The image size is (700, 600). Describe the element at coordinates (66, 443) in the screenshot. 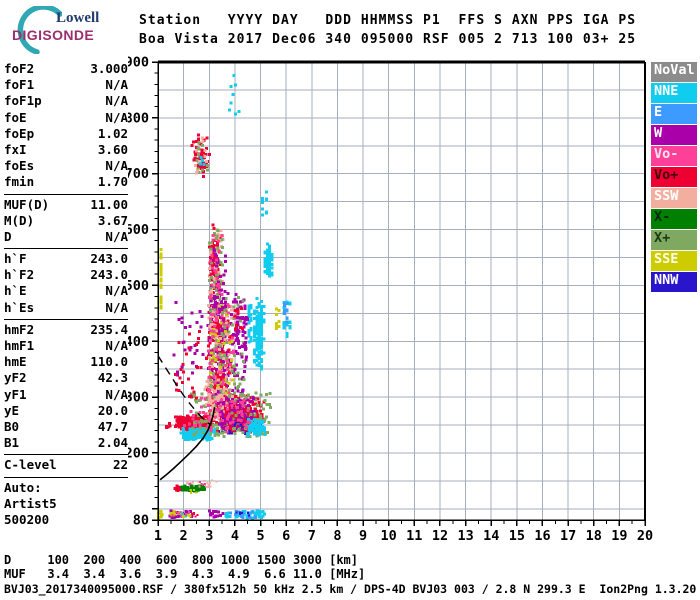

I see `param-row-b1: B1 2.04` at that location.